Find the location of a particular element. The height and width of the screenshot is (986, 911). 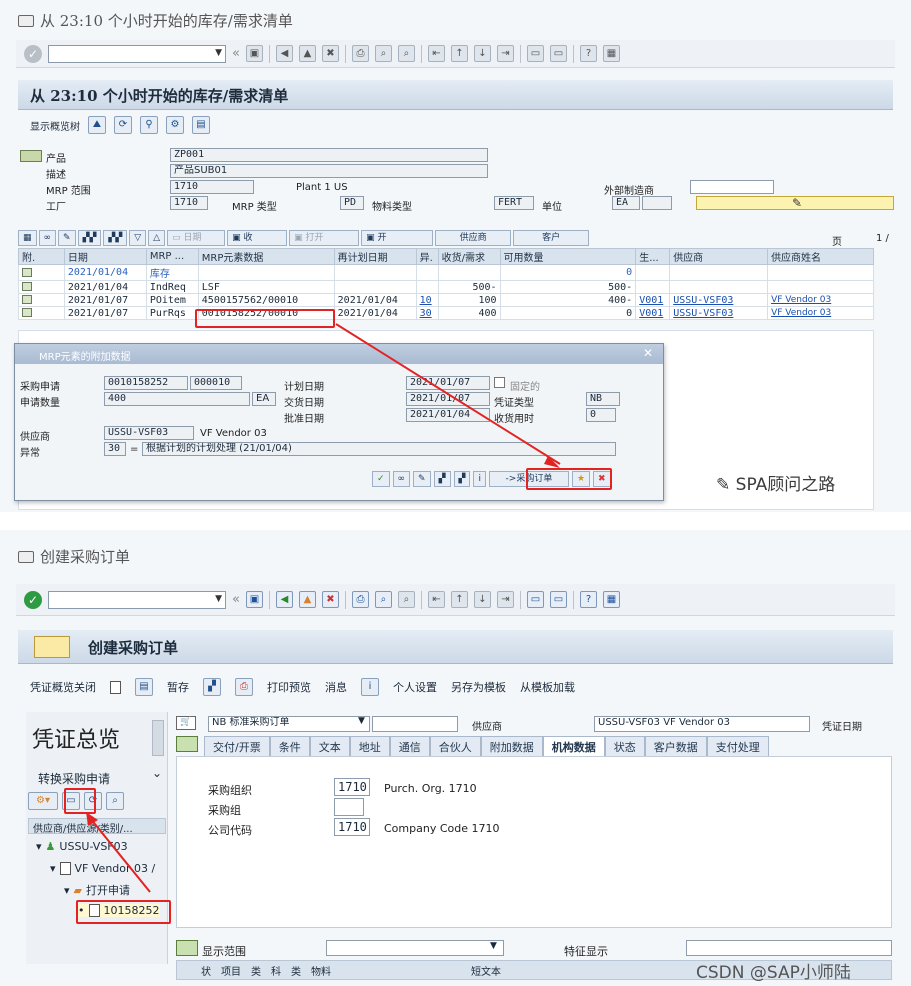

tab-status: 状态 is located at coordinates (624, 746).